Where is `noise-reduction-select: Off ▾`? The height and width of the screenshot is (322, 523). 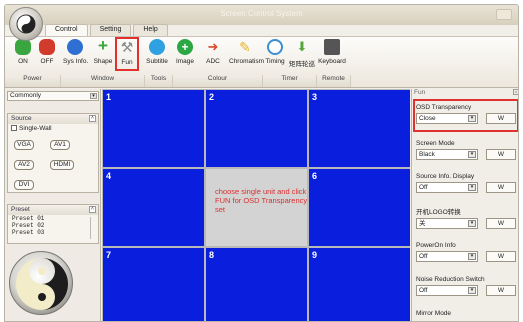
noise-reduction-select: Off ▾ is located at coordinates (447, 290).